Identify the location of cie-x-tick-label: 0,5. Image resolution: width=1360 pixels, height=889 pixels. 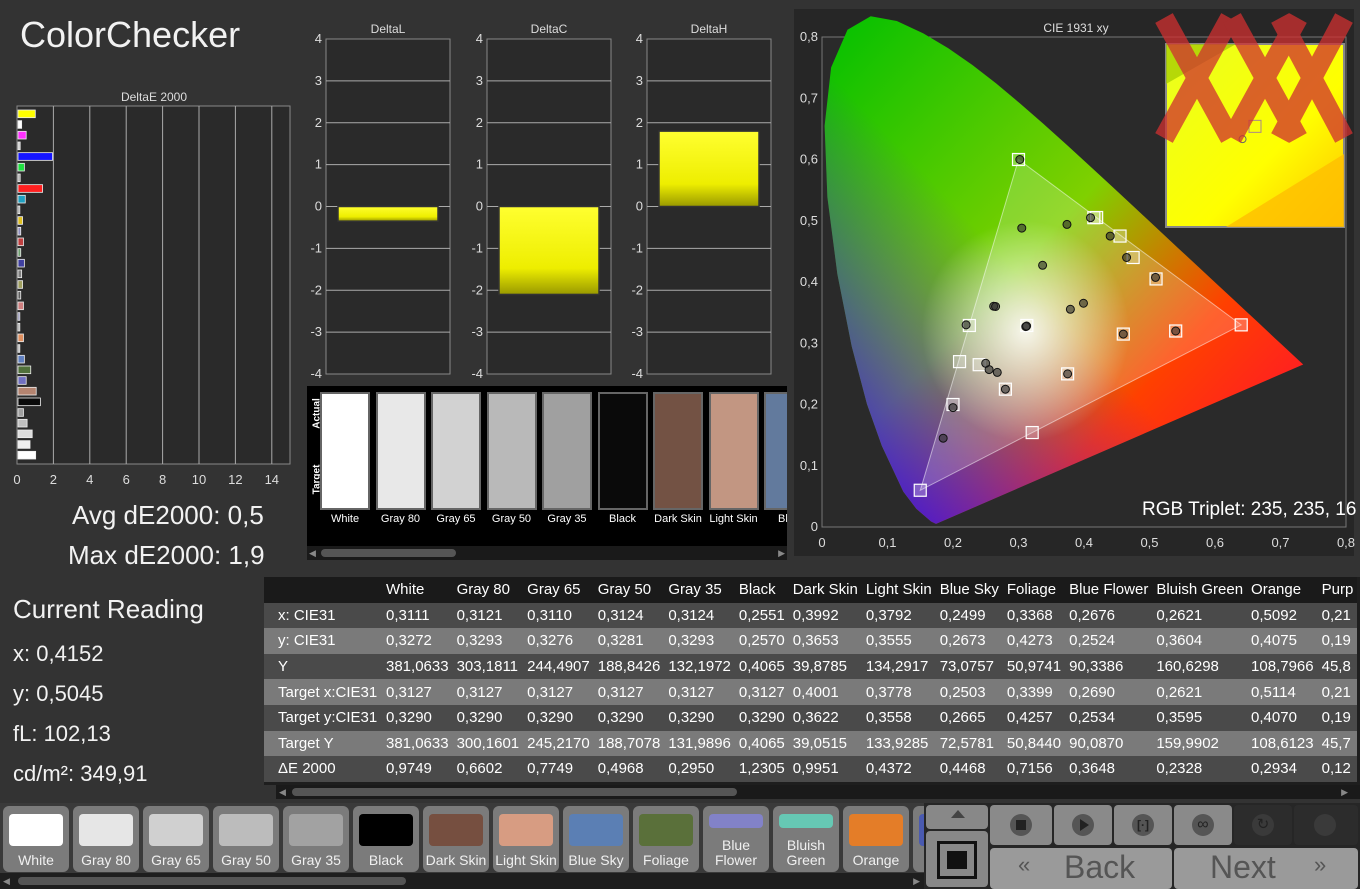
(1149, 542).